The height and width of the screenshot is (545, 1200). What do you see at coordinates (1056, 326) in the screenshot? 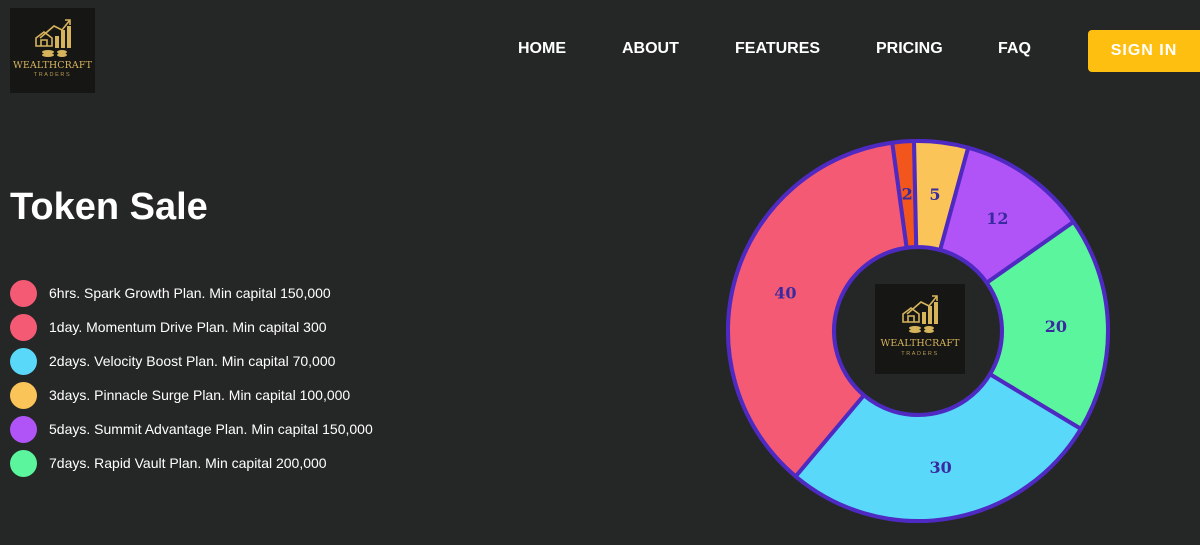
I see `slice-label: 20` at bounding box center [1056, 326].